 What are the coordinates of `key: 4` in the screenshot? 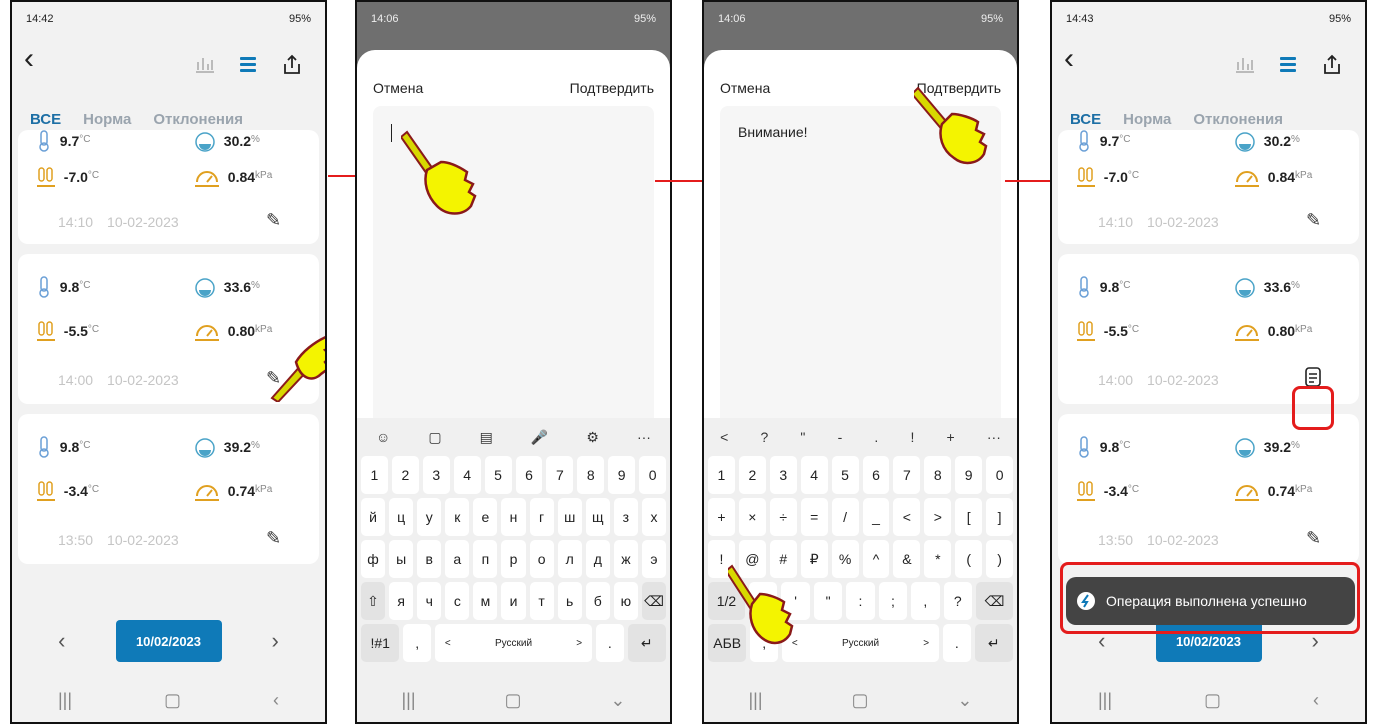 It's located at (467, 475).